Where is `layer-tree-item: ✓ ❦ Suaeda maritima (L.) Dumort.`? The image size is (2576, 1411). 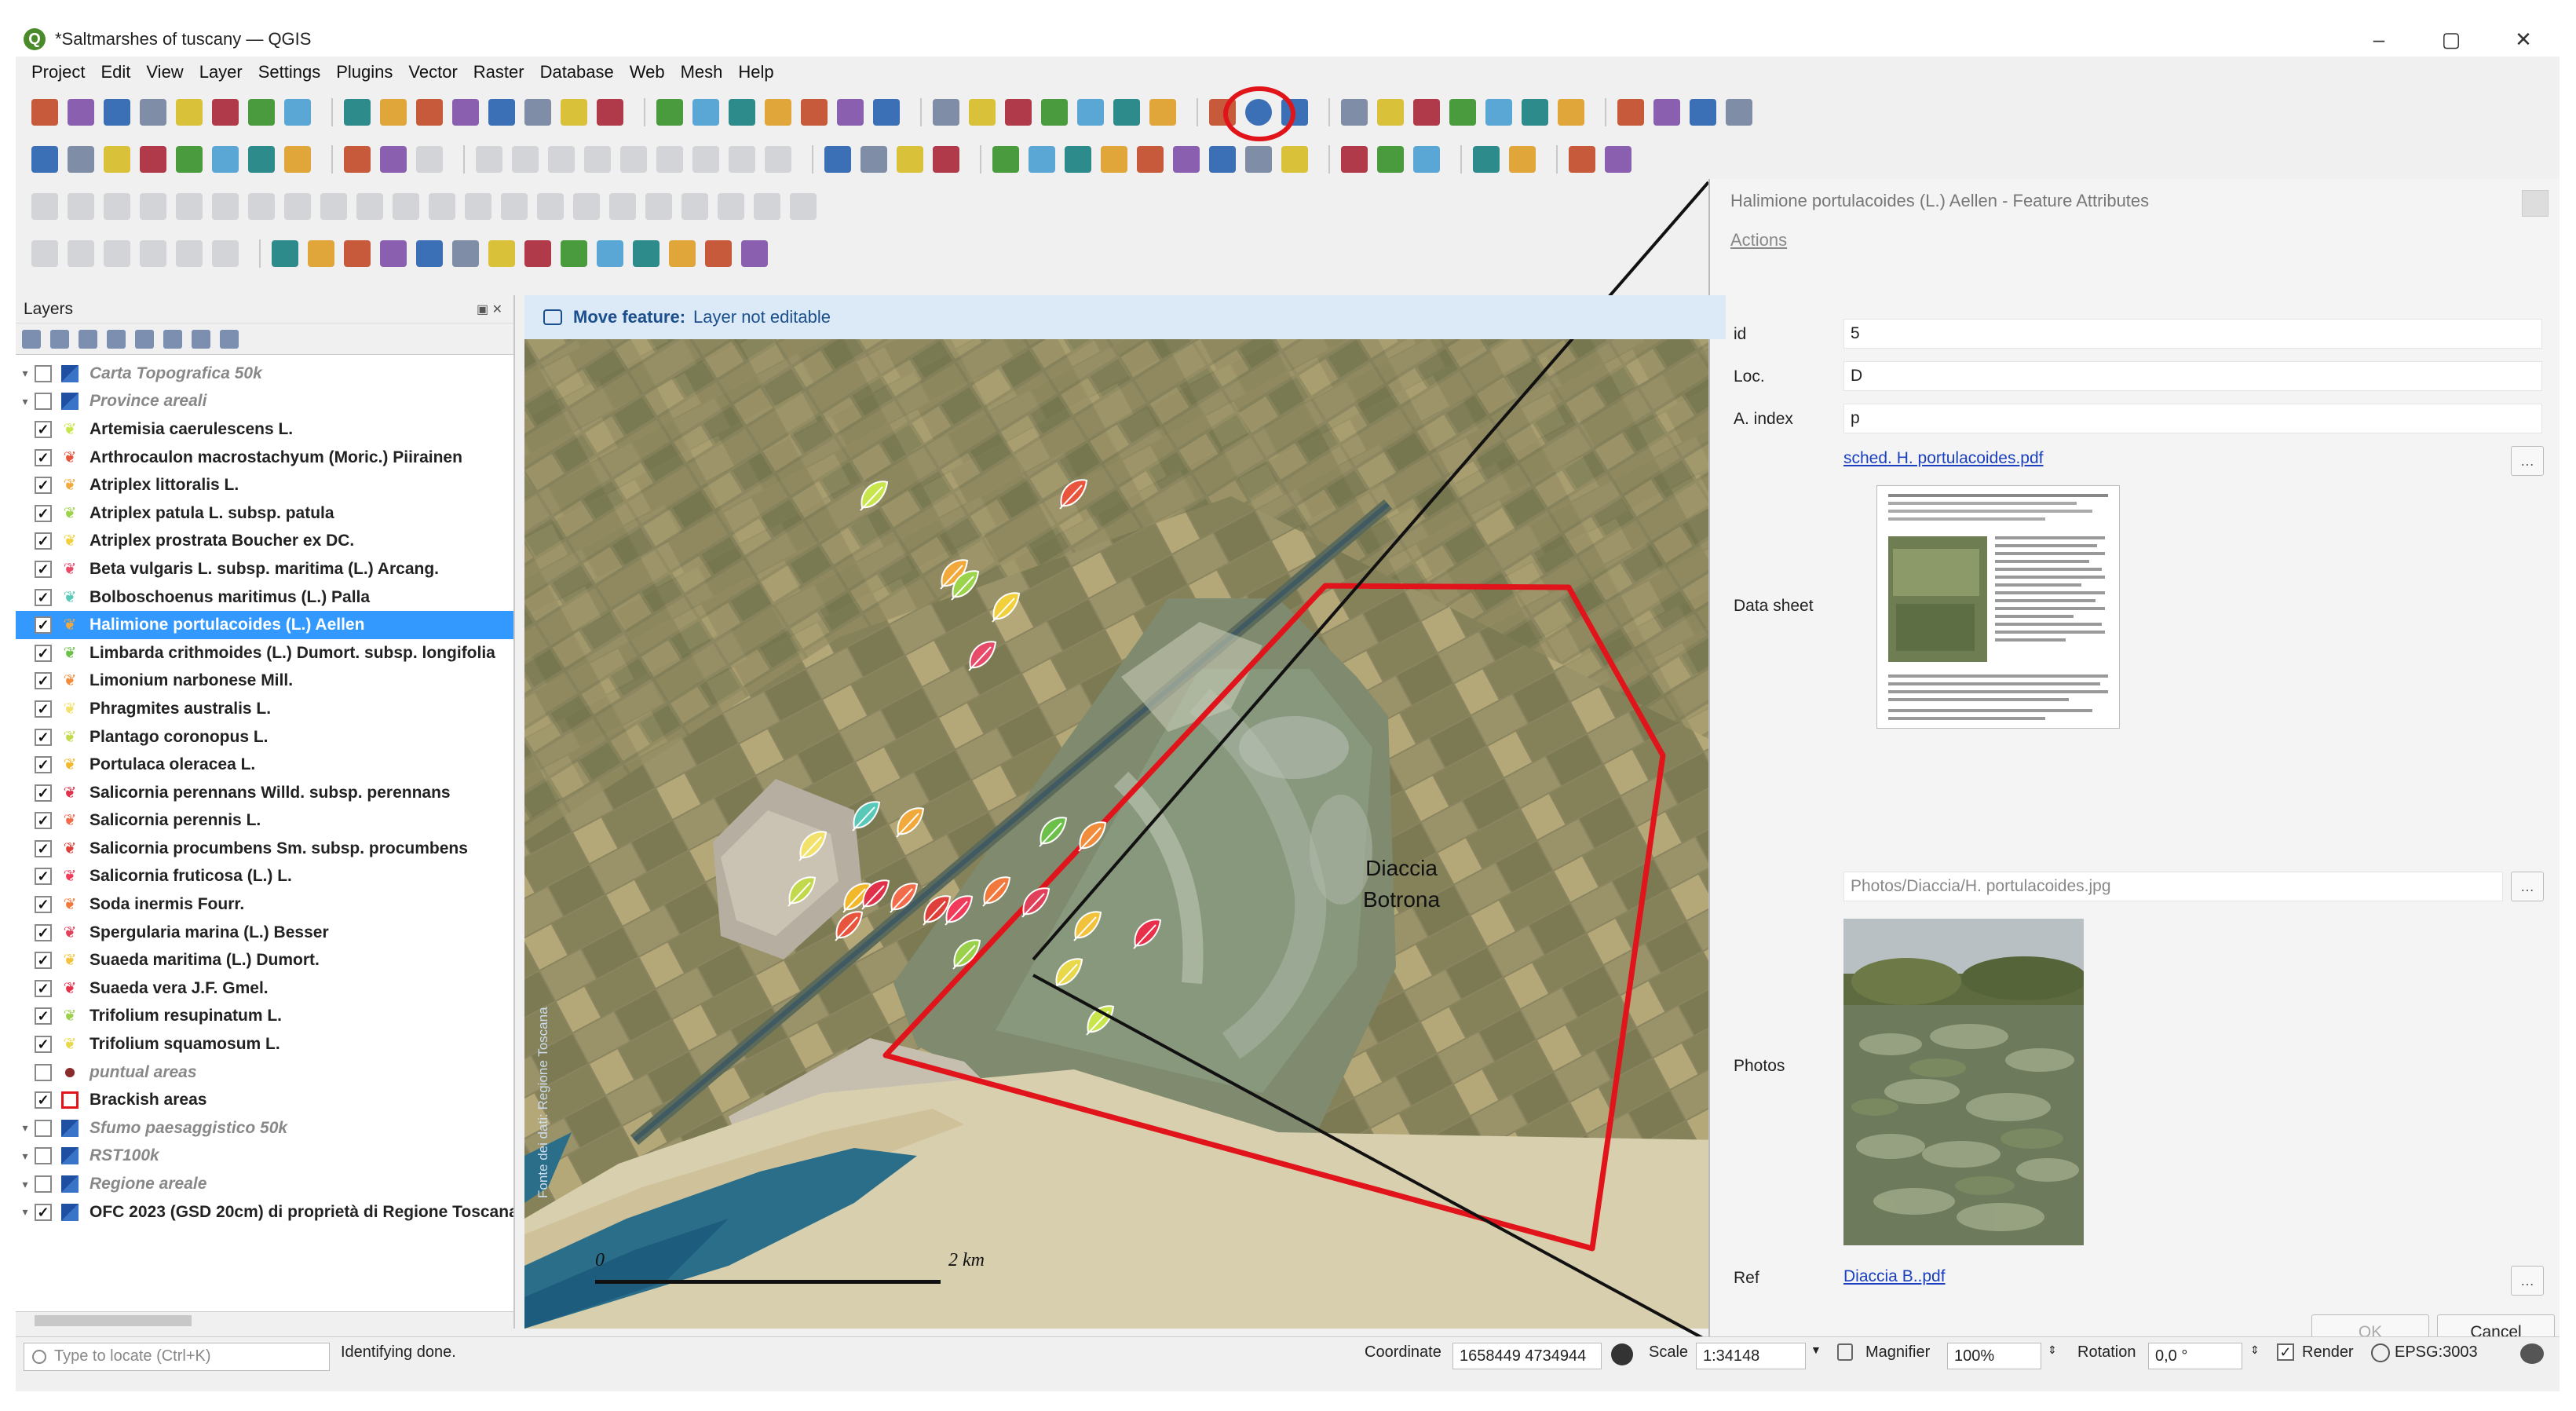 layer-tree-item: ✓ ❦ Suaeda maritima (L.) Dumort. is located at coordinates (264, 960).